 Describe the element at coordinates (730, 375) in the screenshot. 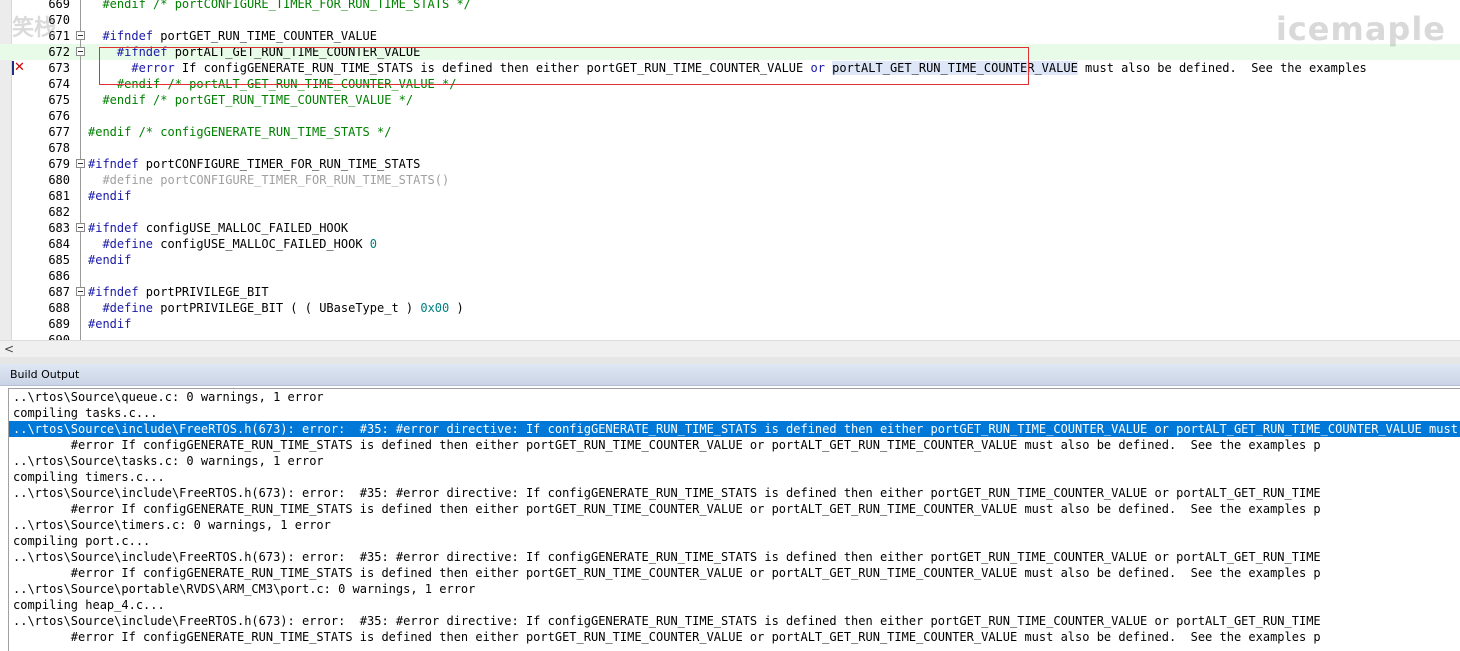

I see `build-output-title: Build Output` at that location.